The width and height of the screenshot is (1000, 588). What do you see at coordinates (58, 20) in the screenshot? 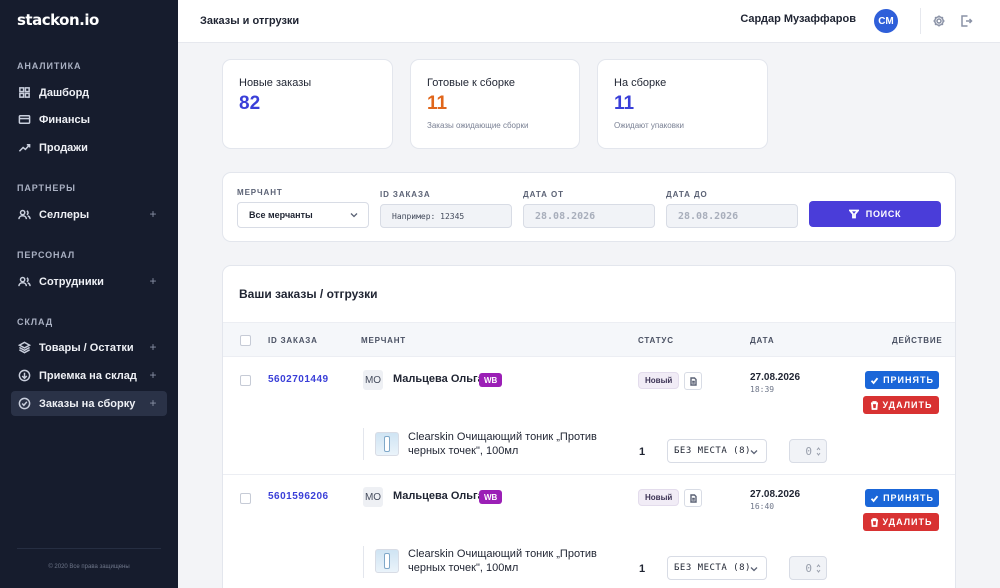
I see `logo: stackon.io` at bounding box center [58, 20].